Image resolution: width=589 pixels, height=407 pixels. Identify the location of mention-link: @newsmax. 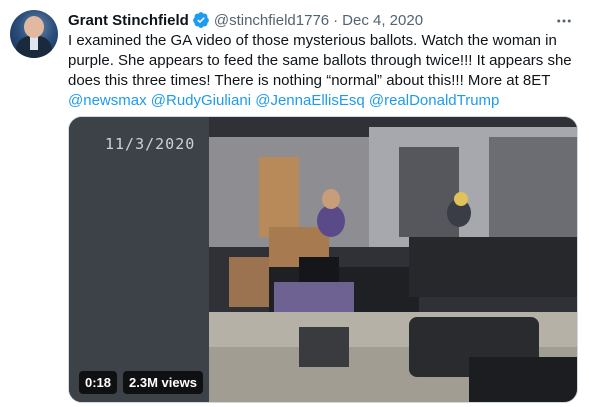
(107, 100).